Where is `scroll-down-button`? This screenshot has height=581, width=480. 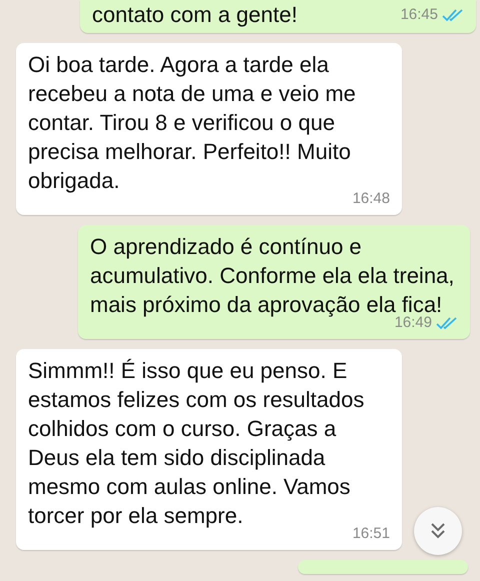 scroll-down-button is located at coordinates (438, 531).